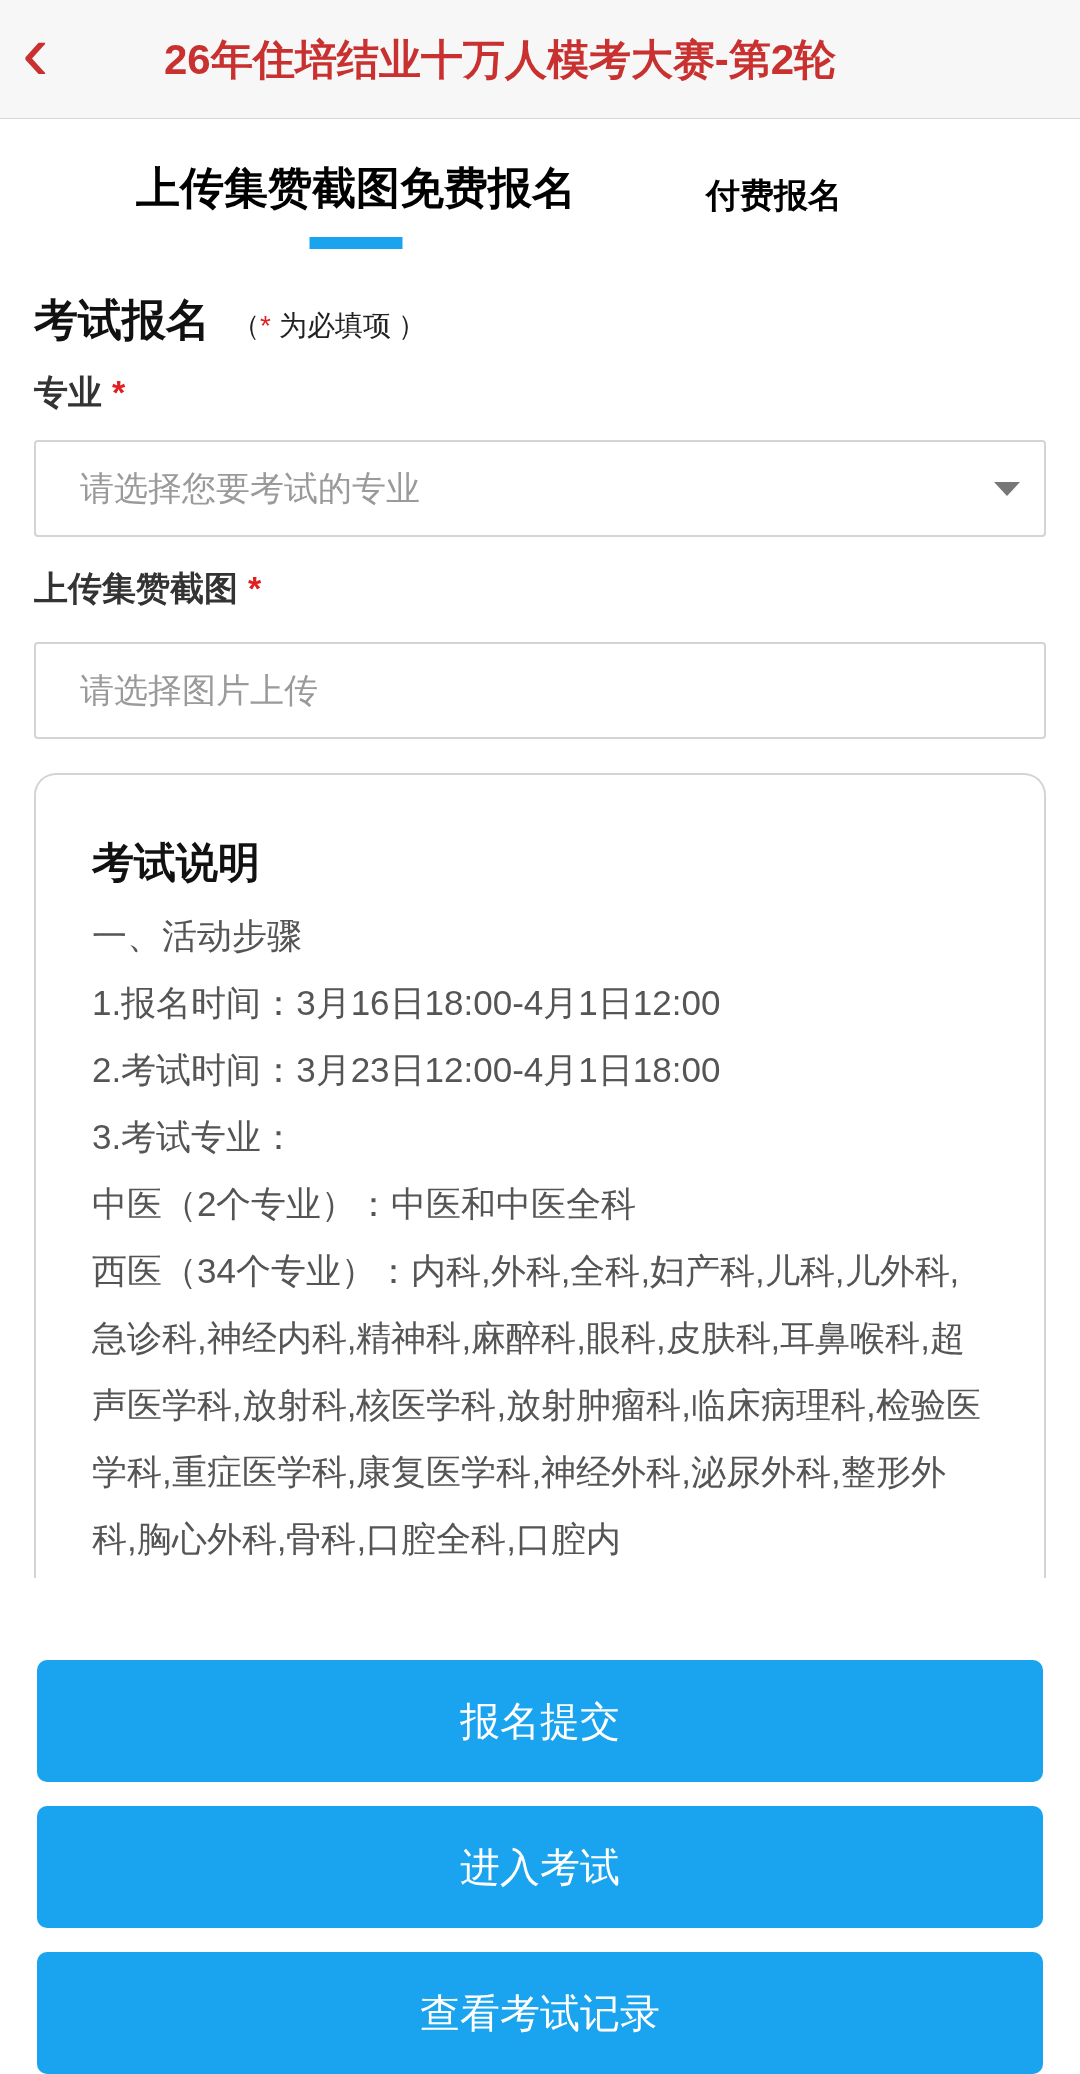 The image size is (1080, 2074). Describe the element at coordinates (540, 1721) in the screenshot. I see `action-button: 报名提交` at that location.